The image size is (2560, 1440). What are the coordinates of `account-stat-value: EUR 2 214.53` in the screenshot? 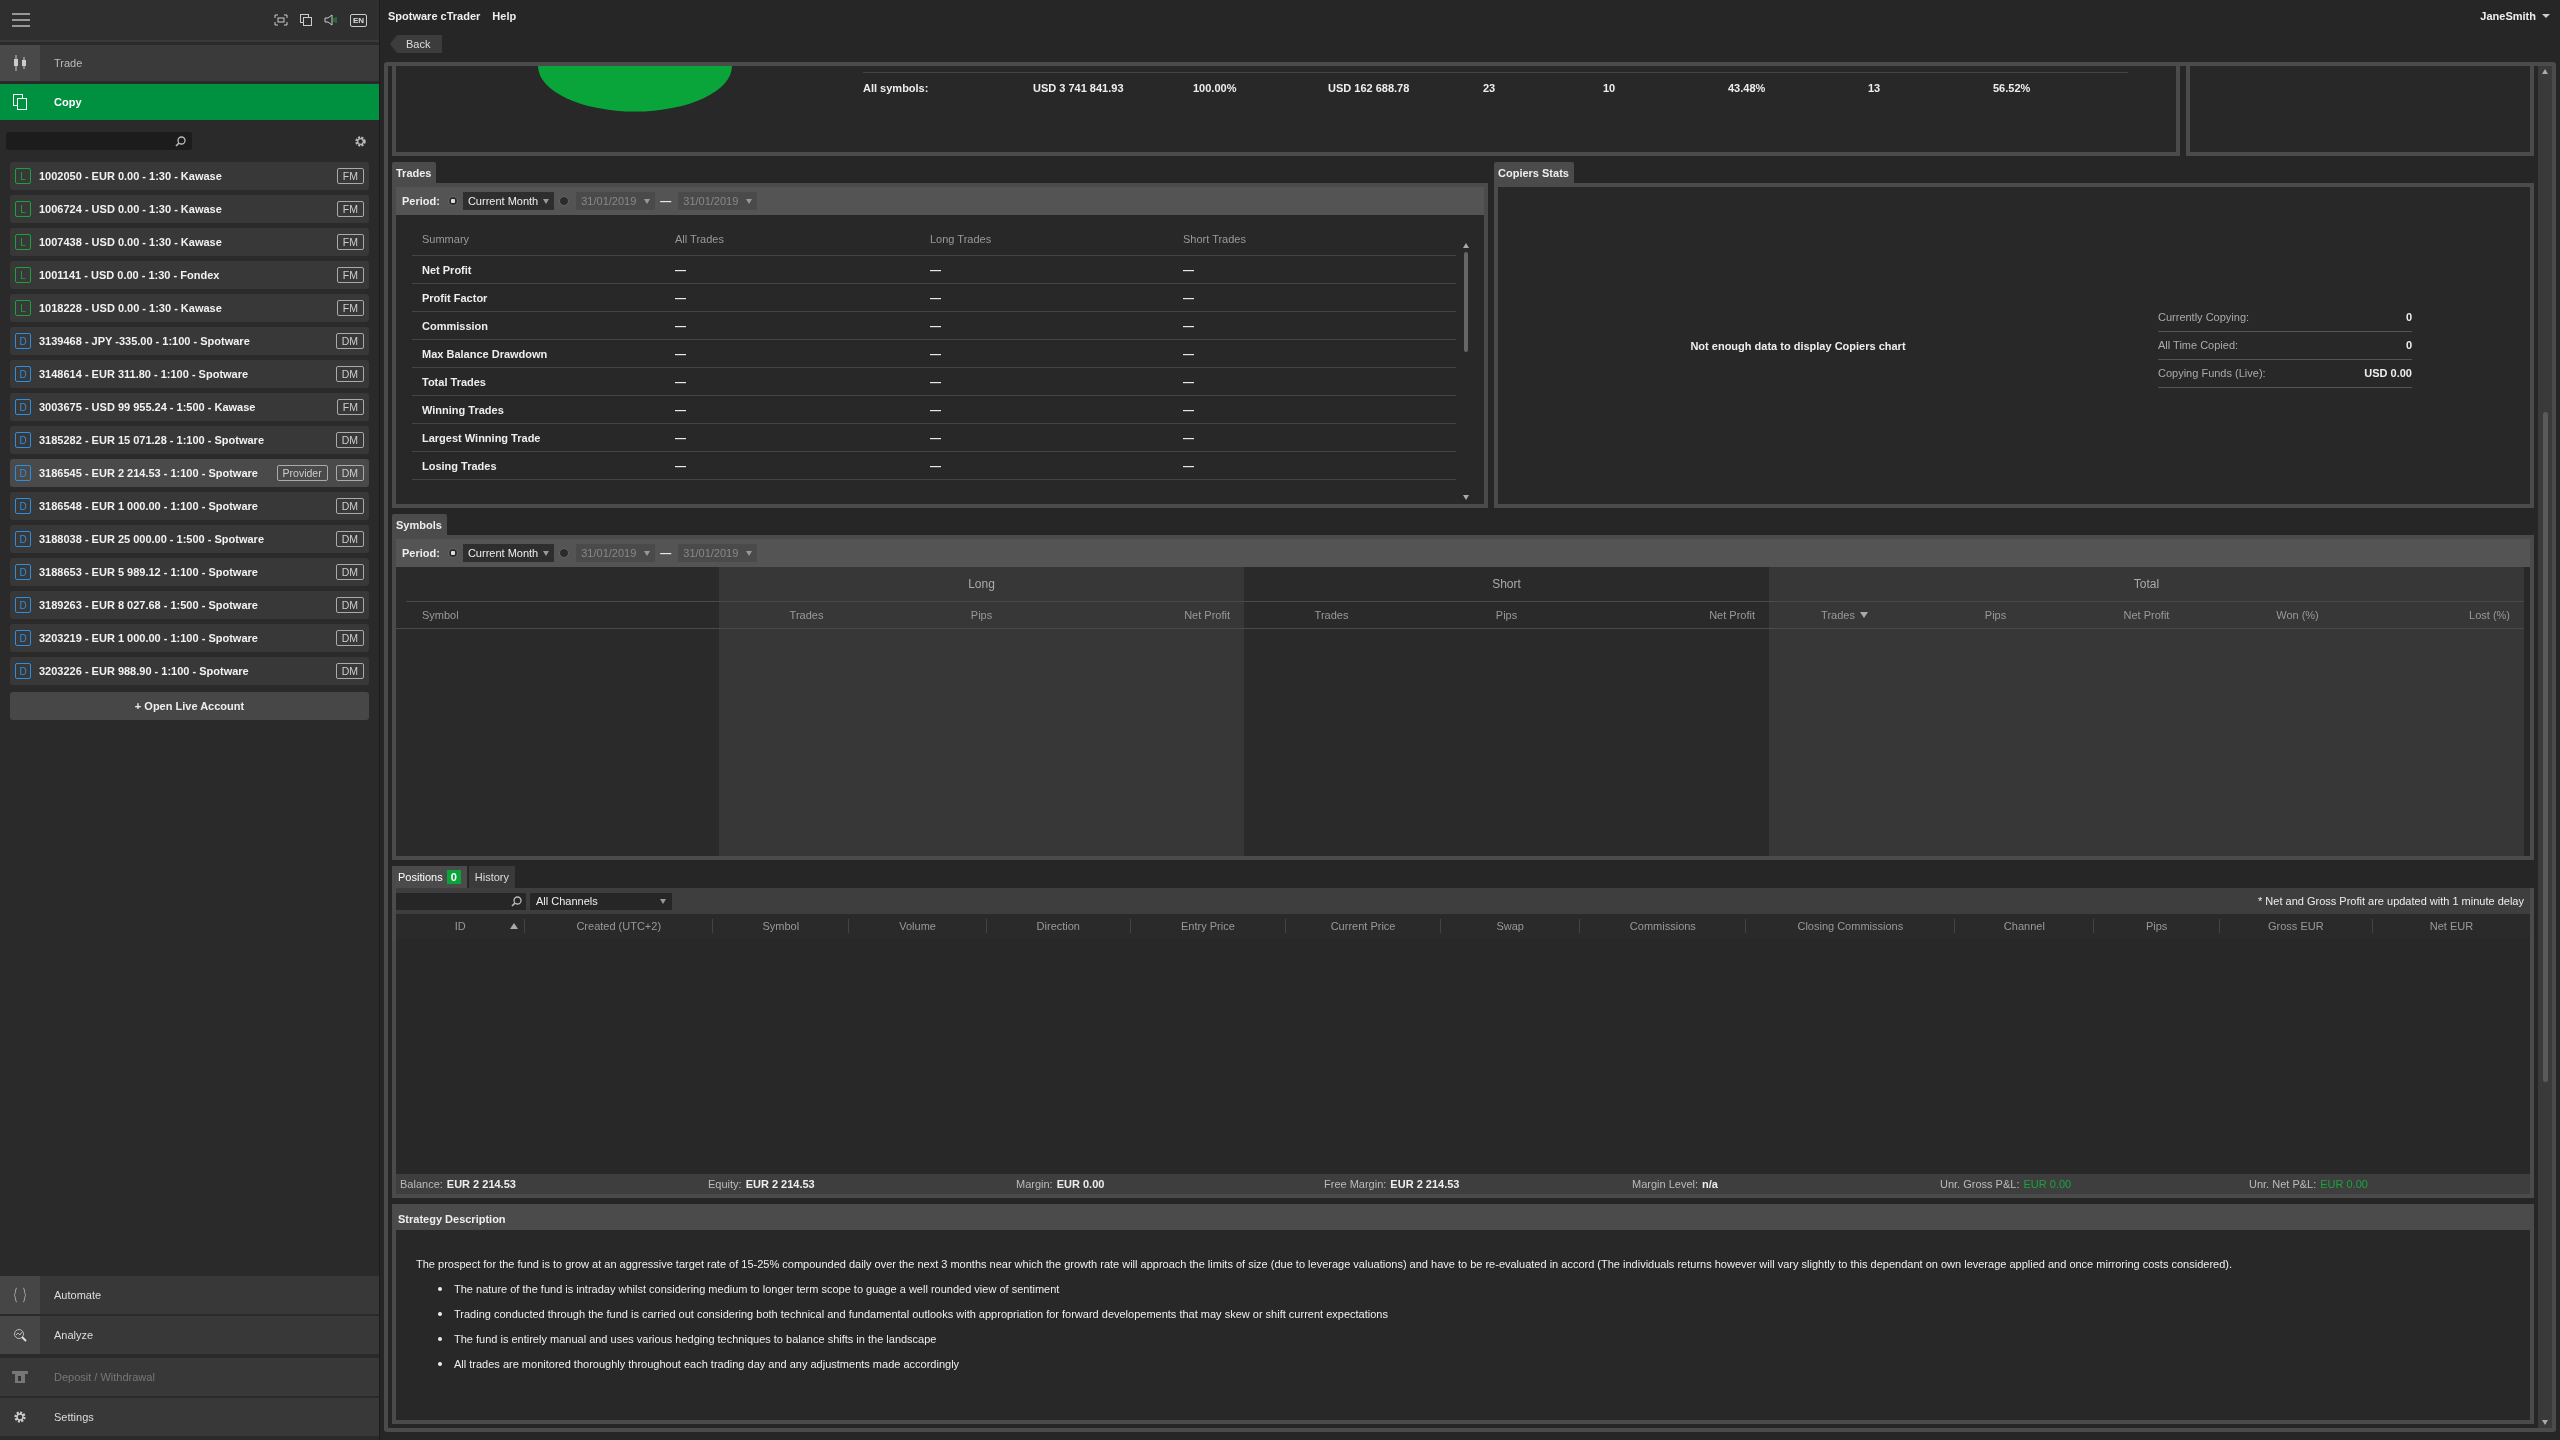 It's located at (780, 1184).